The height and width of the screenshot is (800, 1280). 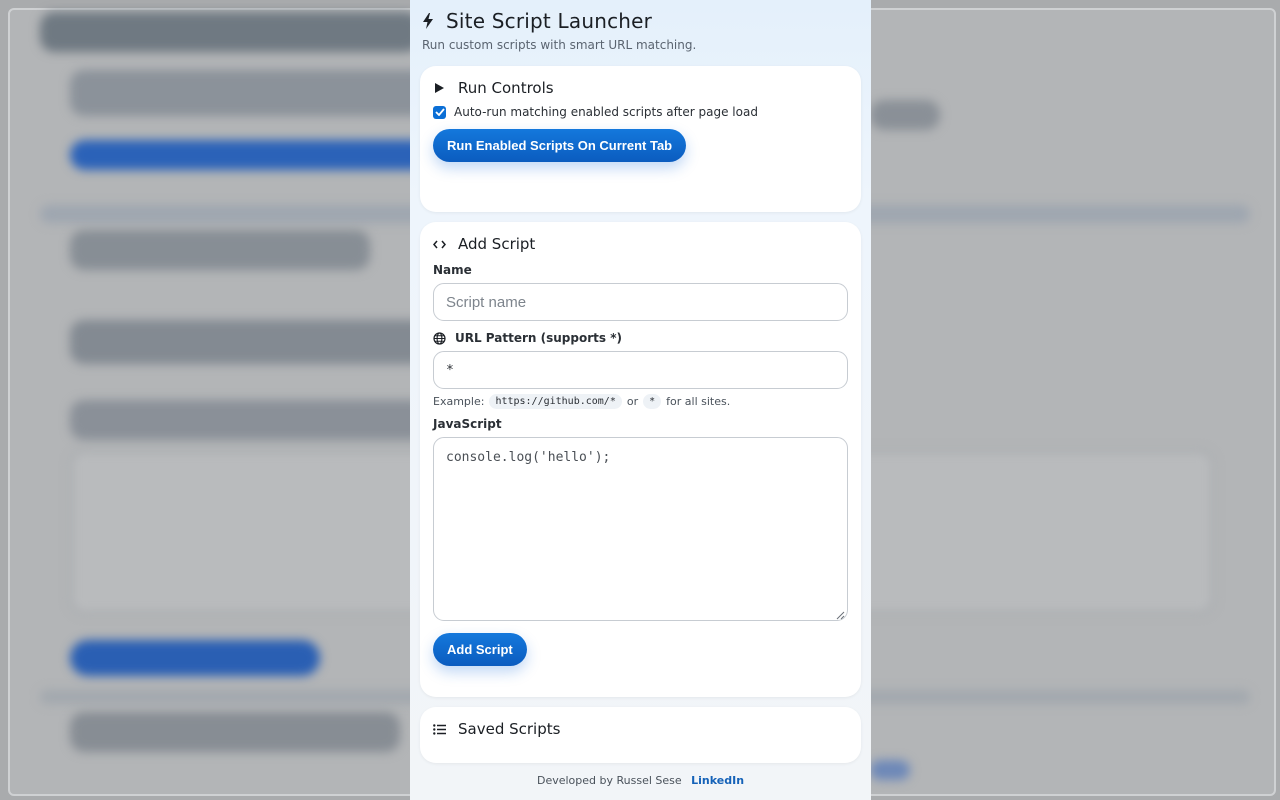 What do you see at coordinates (480, 649) in the screenshot?
I see `add-script-button: Add Script` at bounding box center [480, 649].